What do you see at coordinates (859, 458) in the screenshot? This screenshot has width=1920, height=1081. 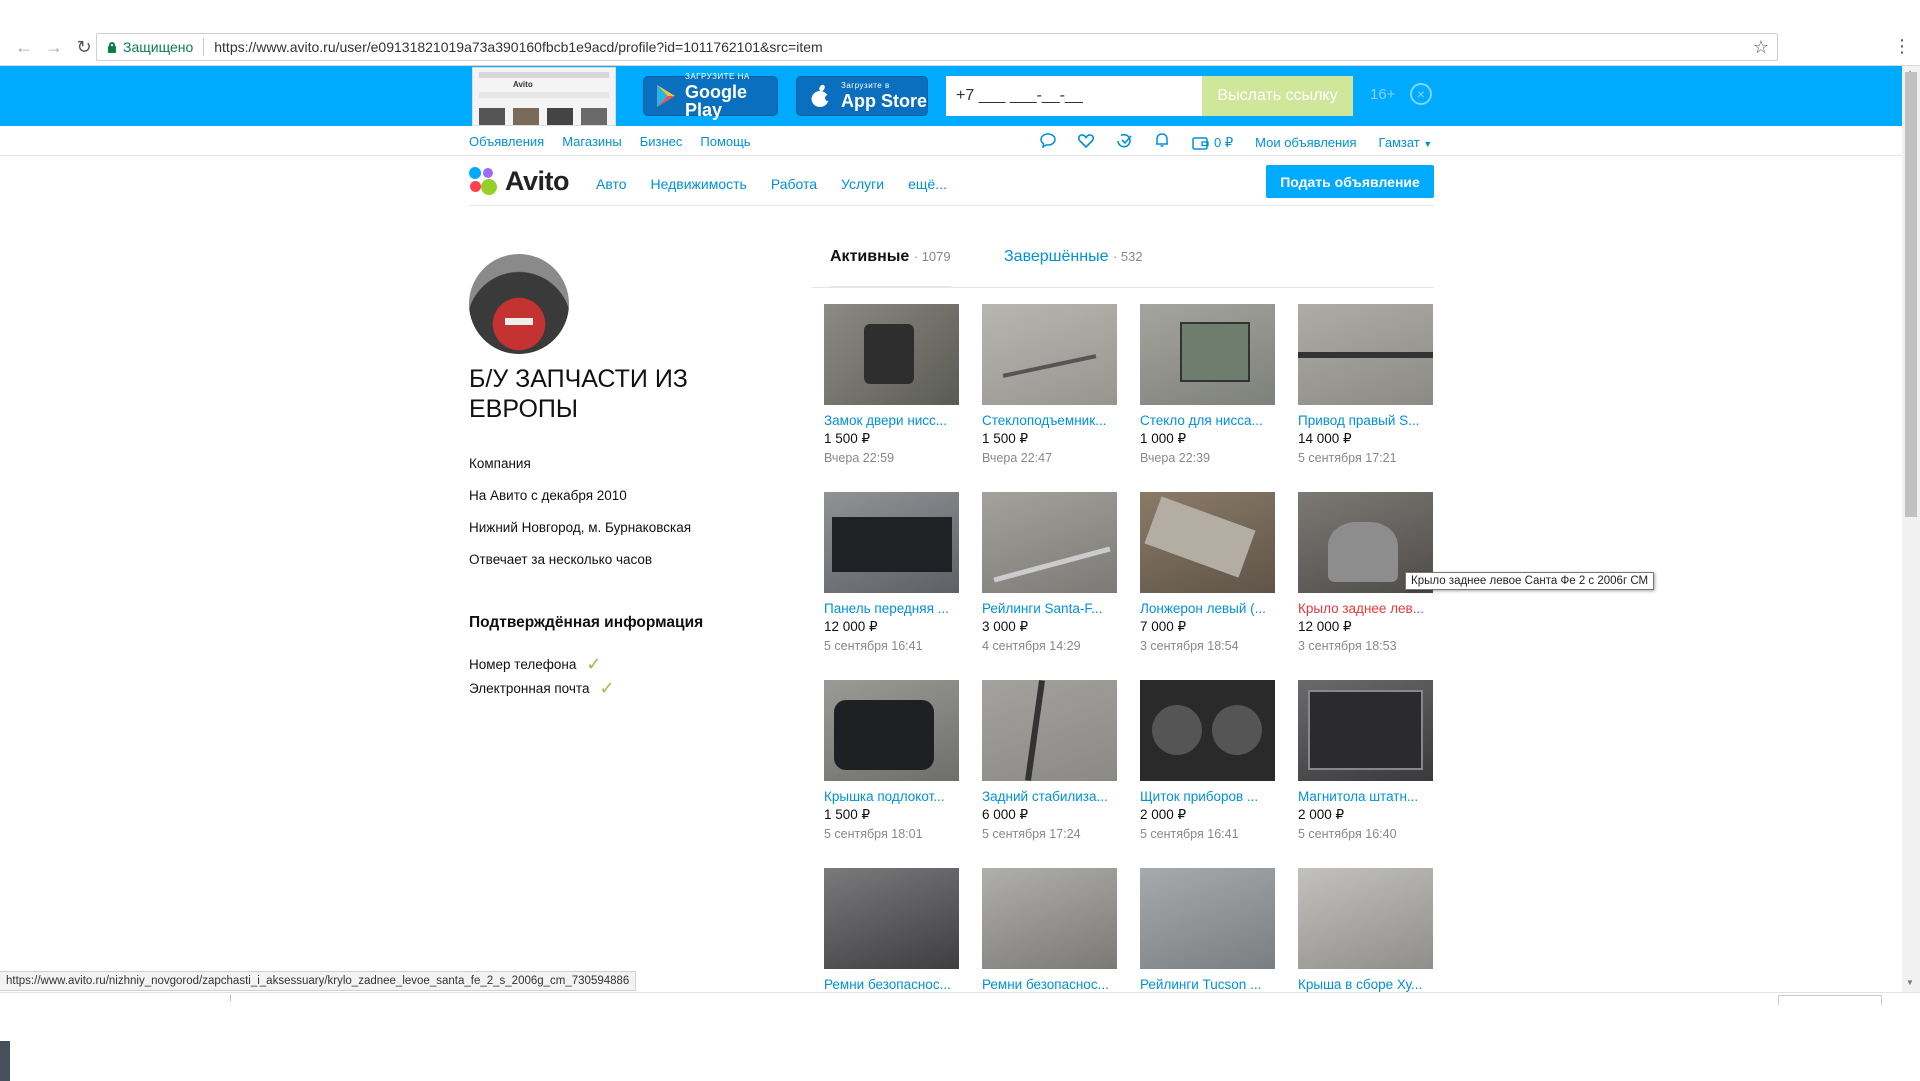 I see `ad-time: Вчера 22:59` at bounding box center [859, 458].